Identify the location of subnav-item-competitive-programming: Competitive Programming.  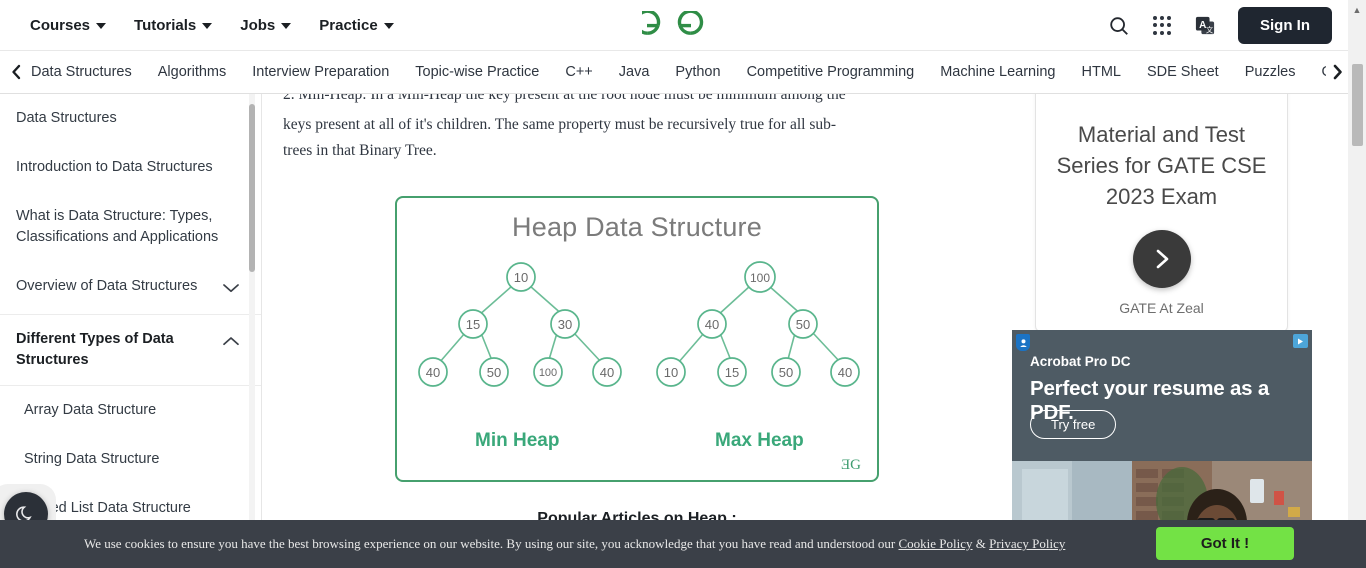
(831, 72).